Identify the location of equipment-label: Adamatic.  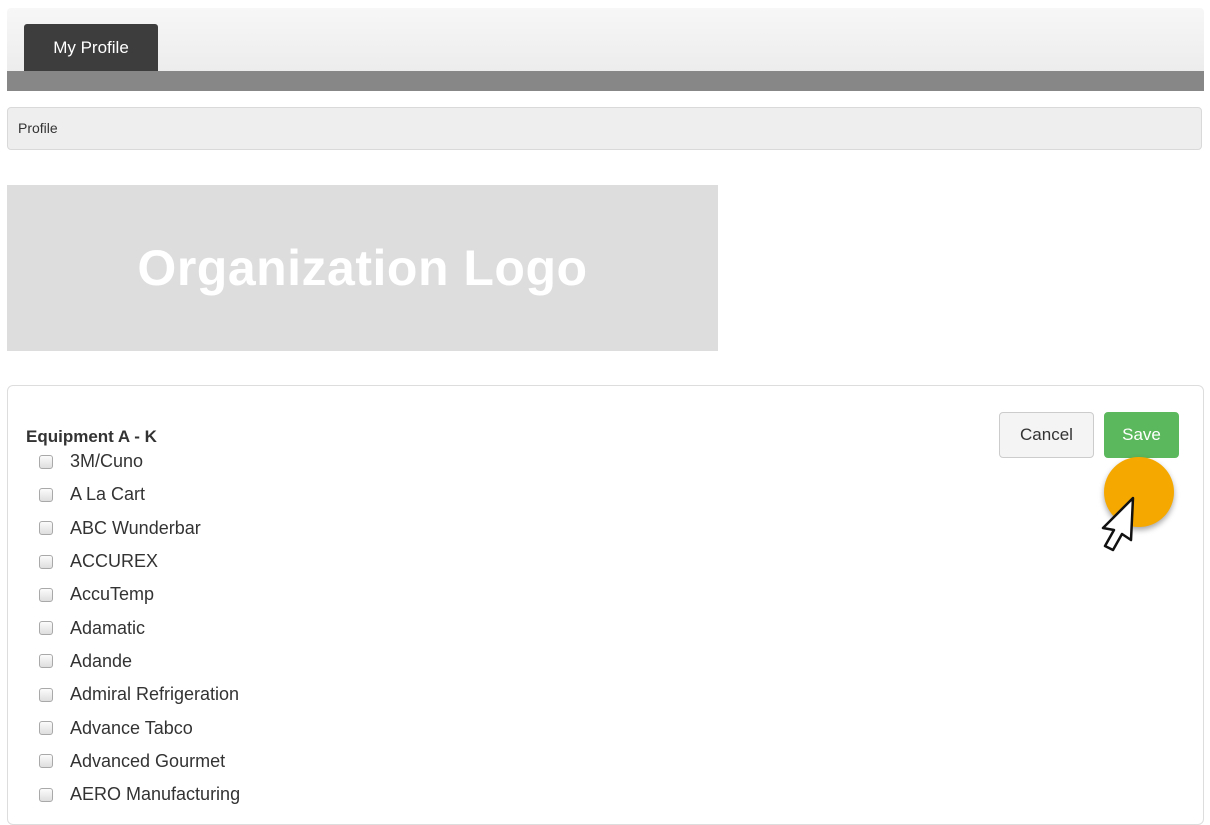
(107, 628).